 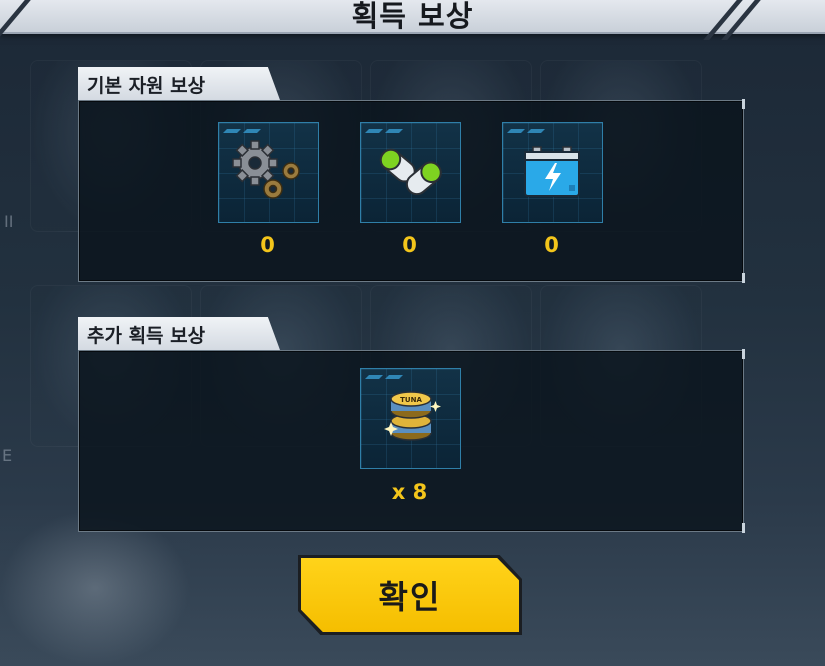 I want to click on reward-count-capsule: 0, so click(x=409, y=245).